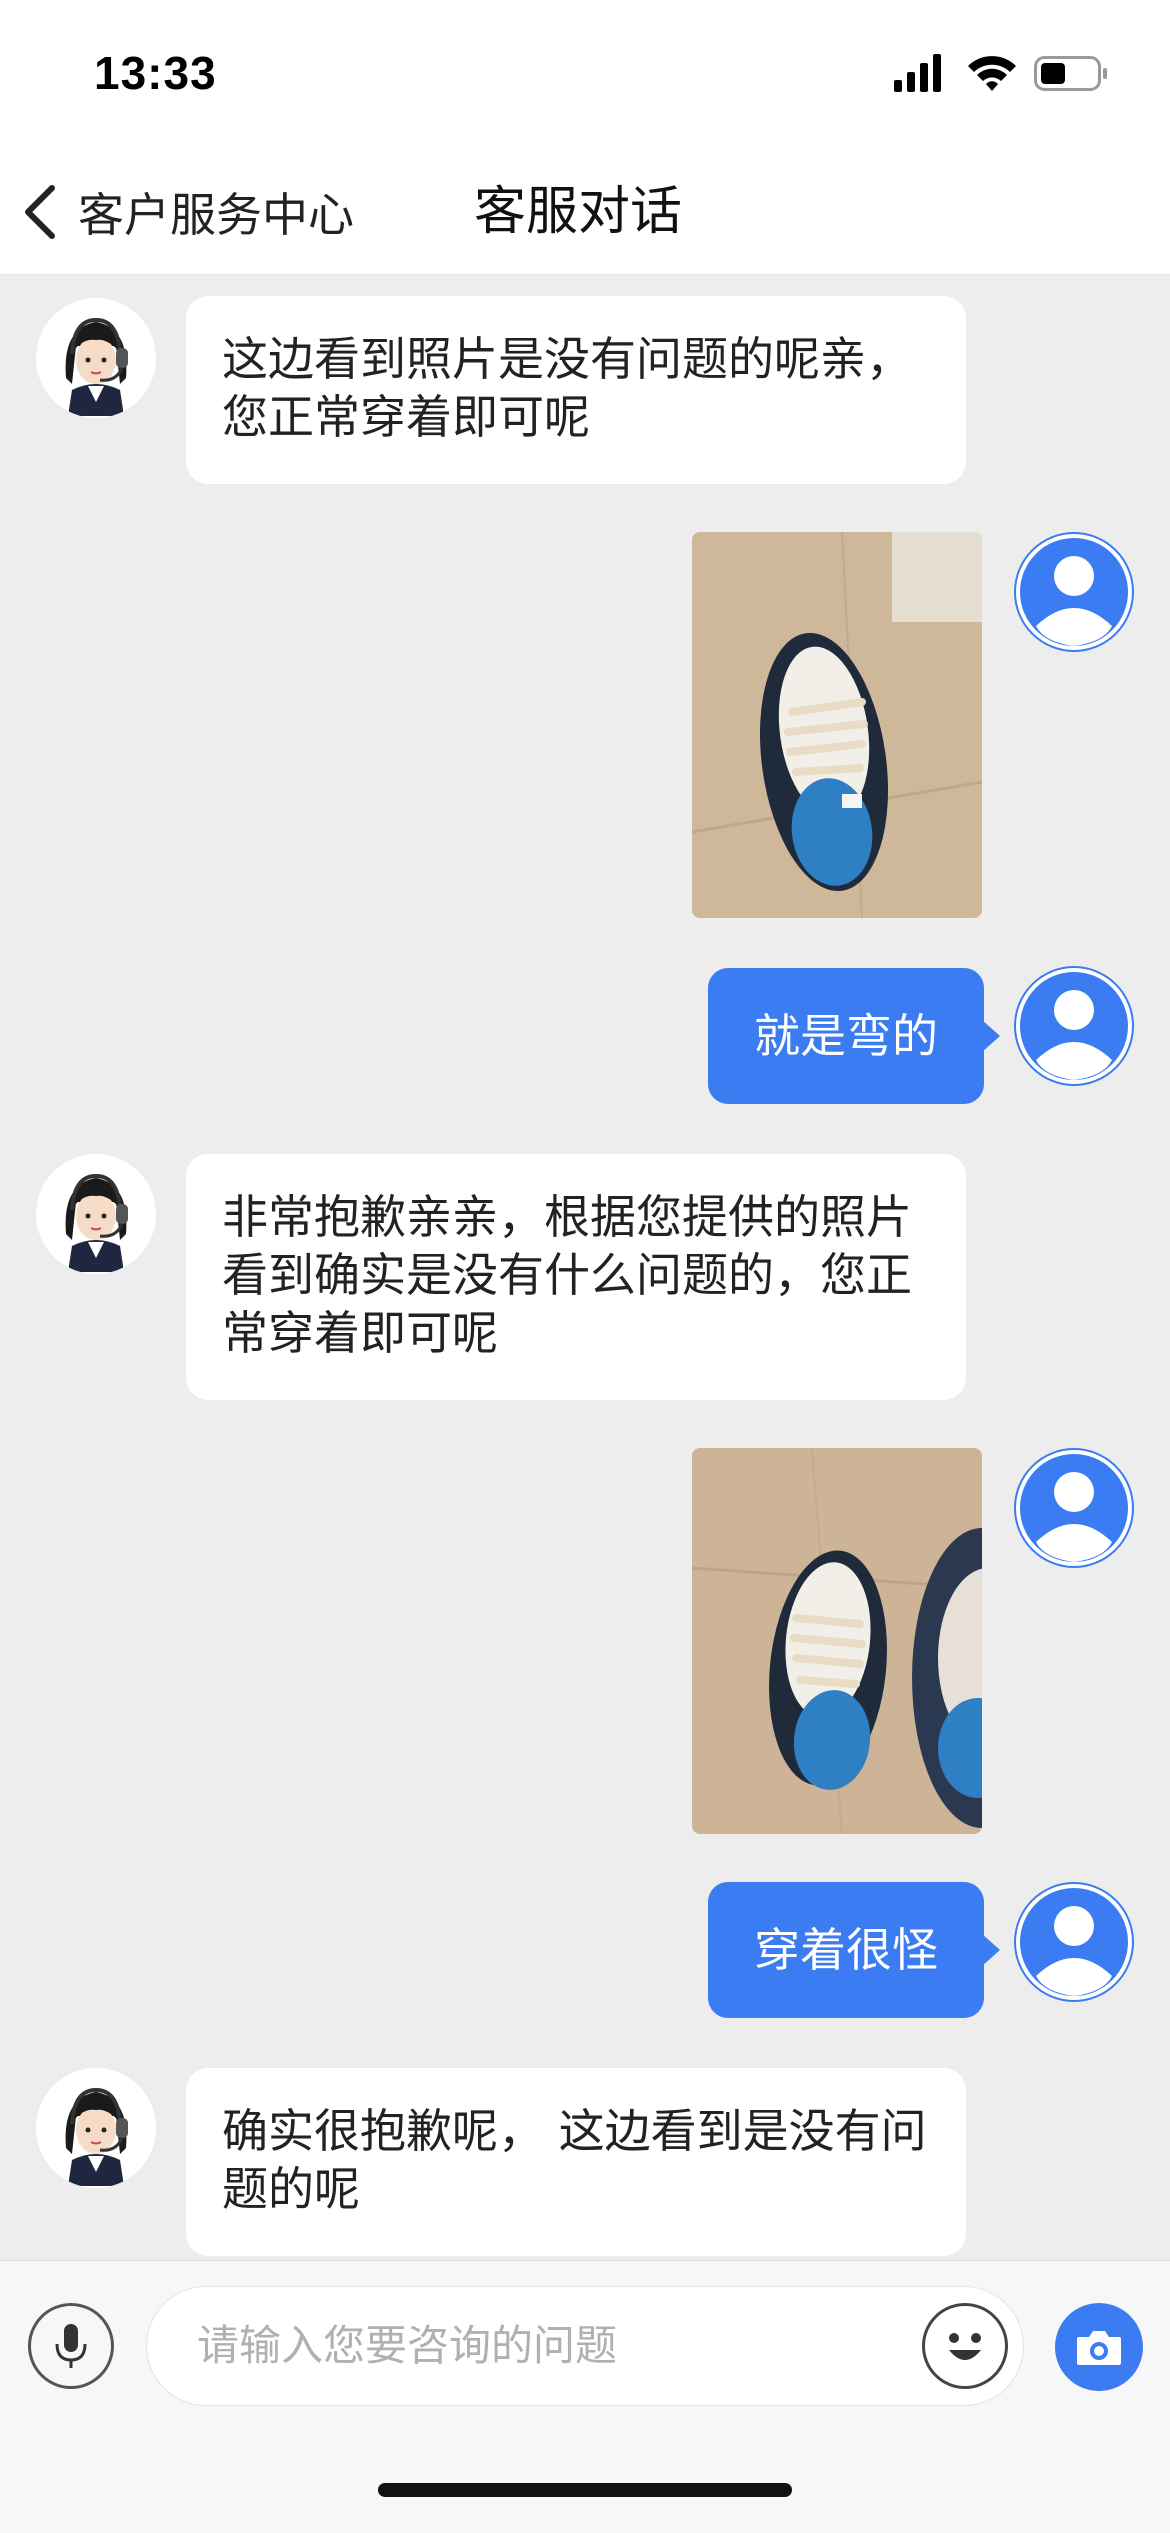 The height and width of the screenshot is (2533, 1170). What do you see at coordinates (155, 73) in the screenshot?
I see `status-time: 13:33` at bounding box center [155, 73].